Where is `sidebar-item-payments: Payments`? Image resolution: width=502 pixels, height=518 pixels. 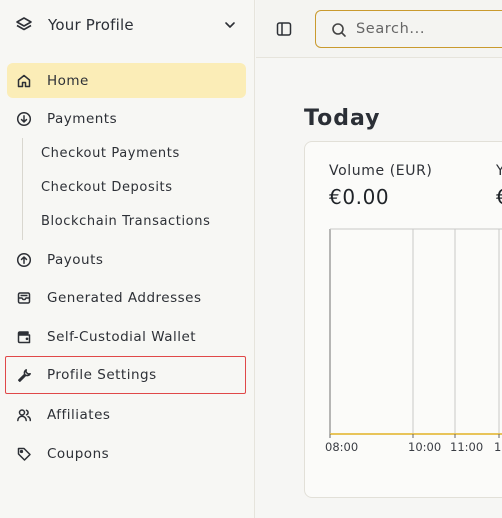 sidebar-item-payments: Payments is located at coordinates (126, 118).